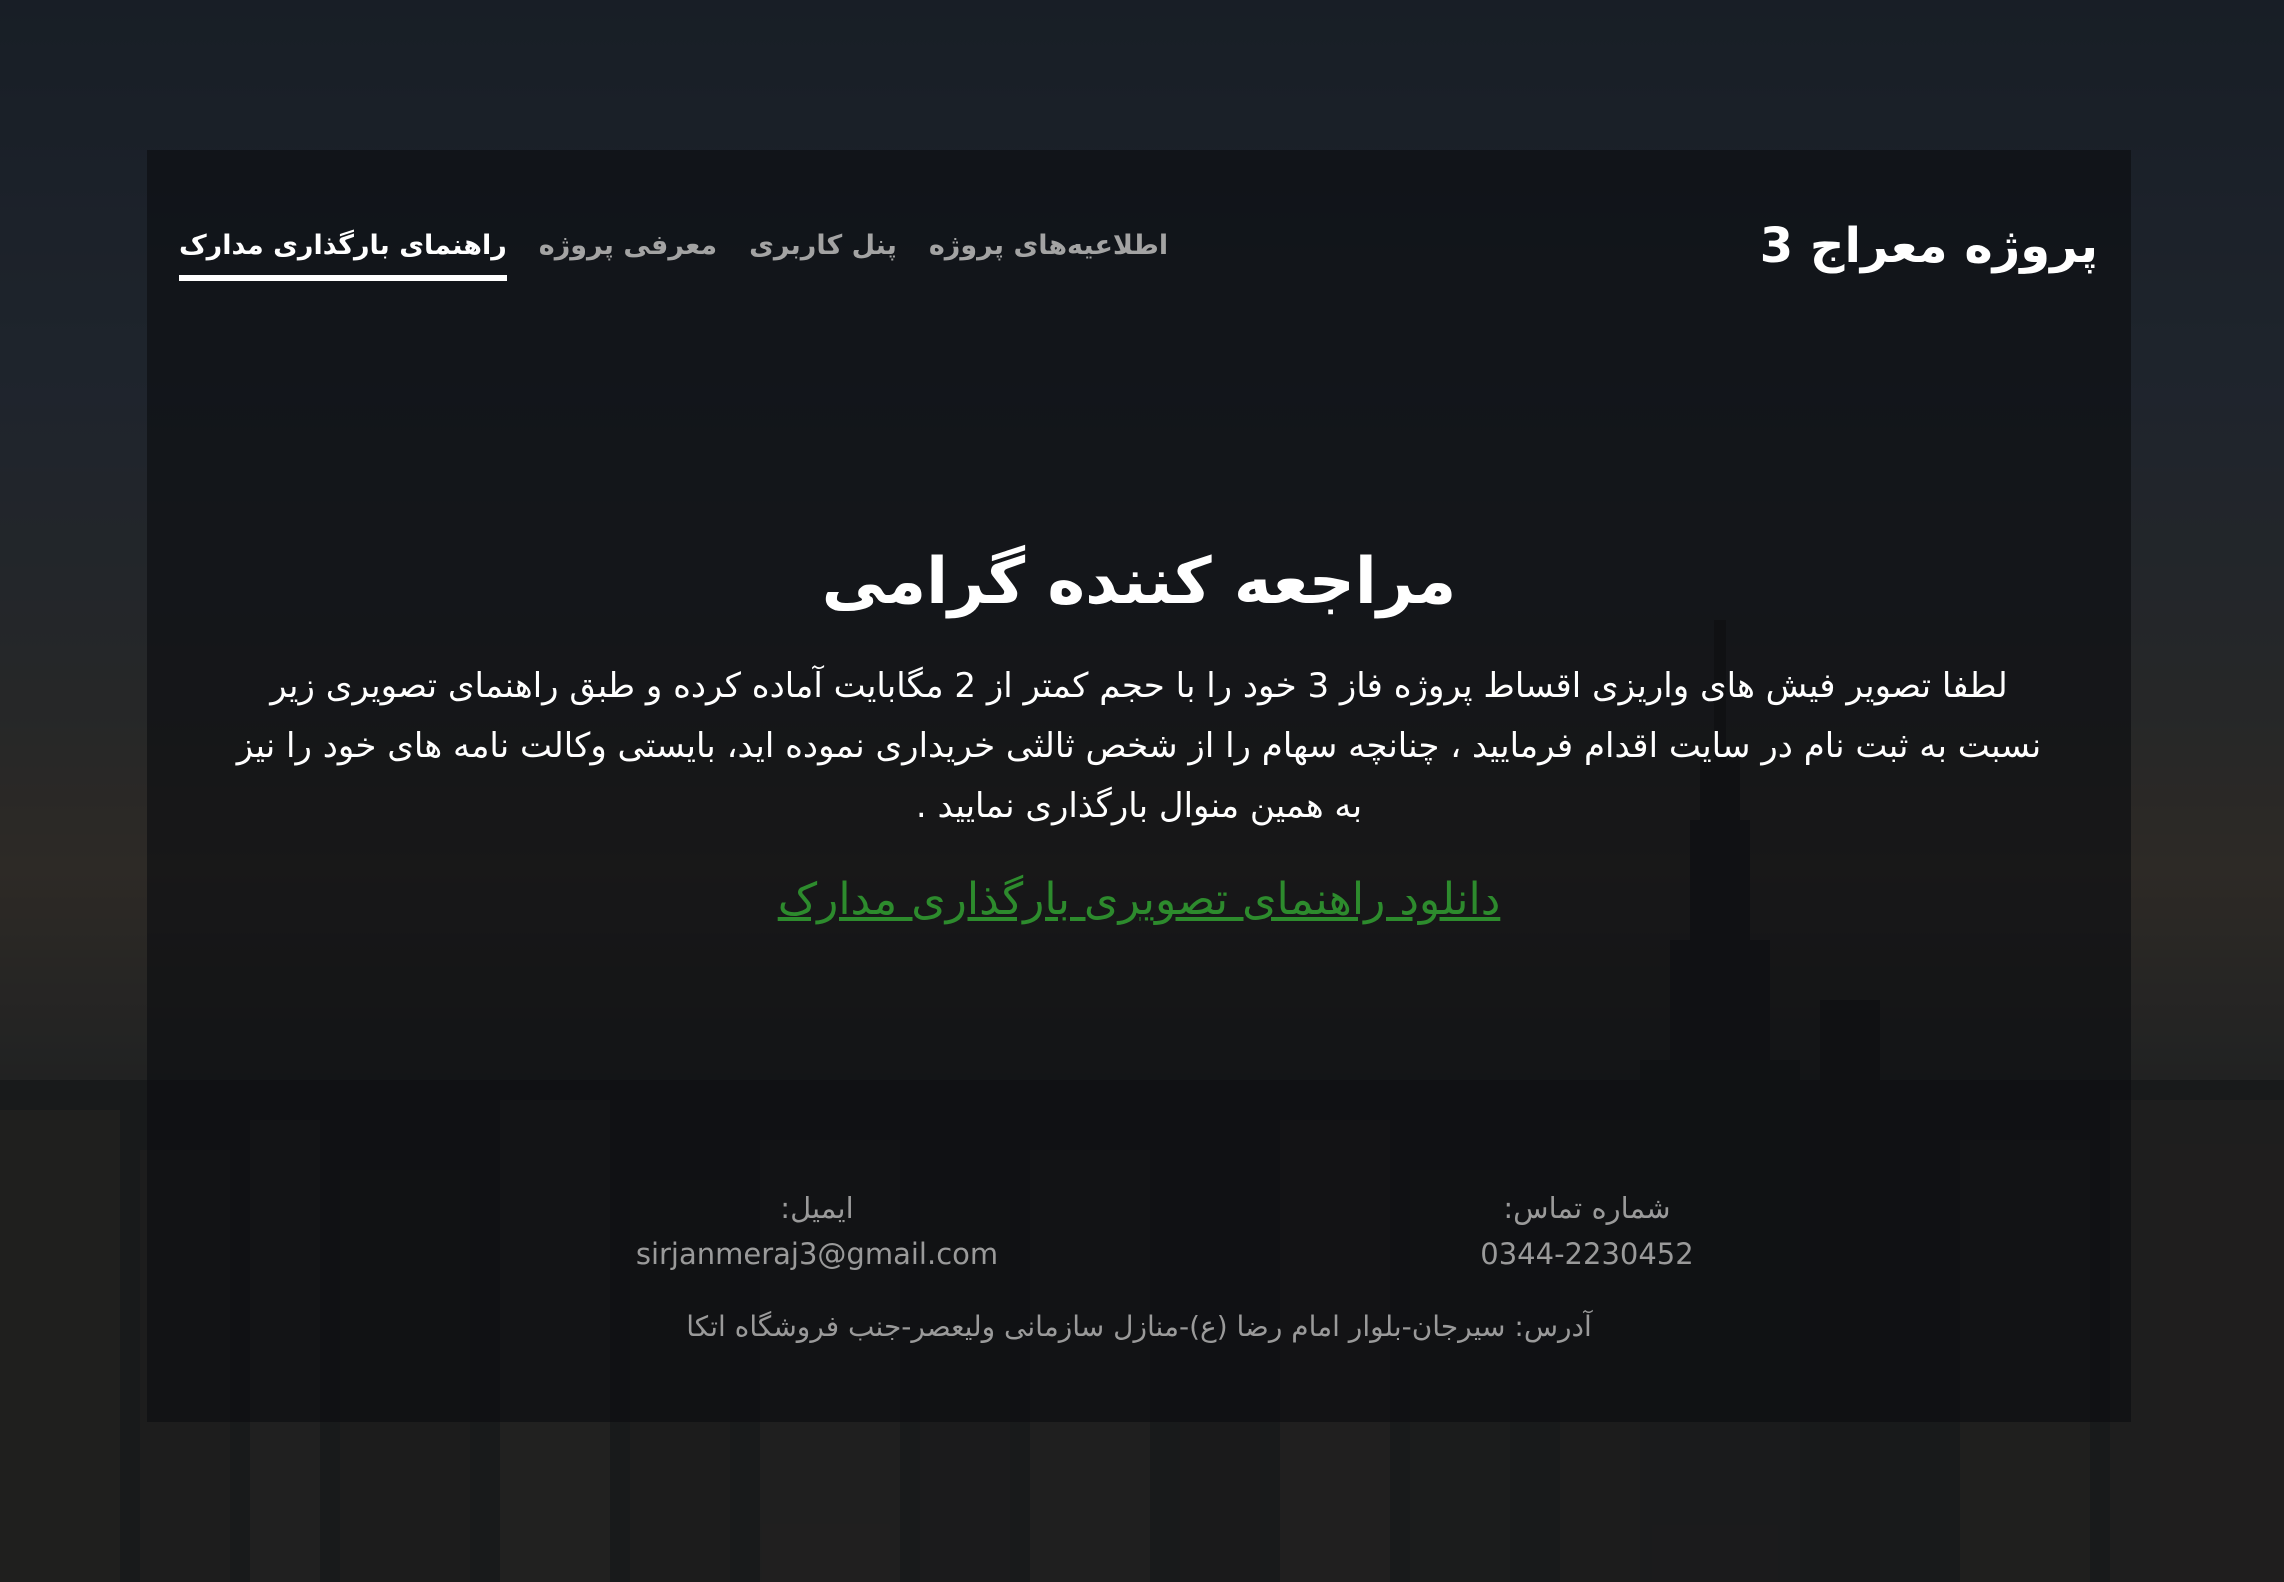 The height and width of the screenshot is (1582, 2284). Describe the element at coordinates (1587, 1231) in the screenshot. I see `contact-phone-block: شماره تماس: 0344-2230452` at that location.